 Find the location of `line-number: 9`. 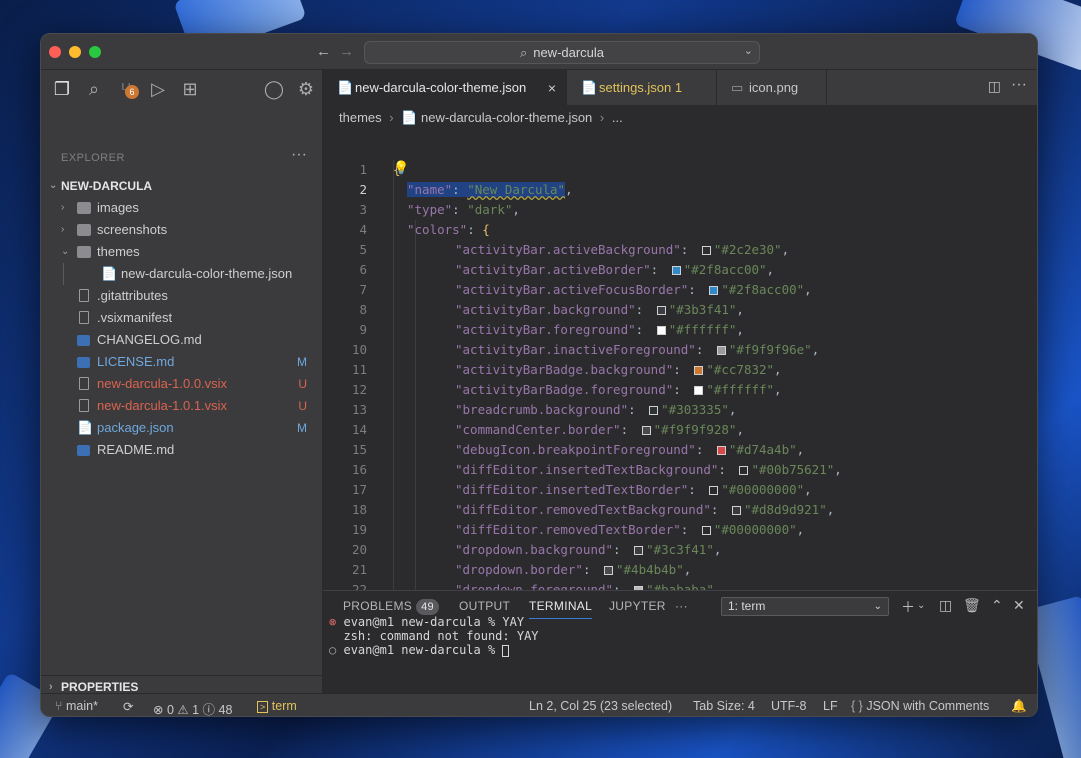

line-number: 9 is located at coordinates (363, 329).